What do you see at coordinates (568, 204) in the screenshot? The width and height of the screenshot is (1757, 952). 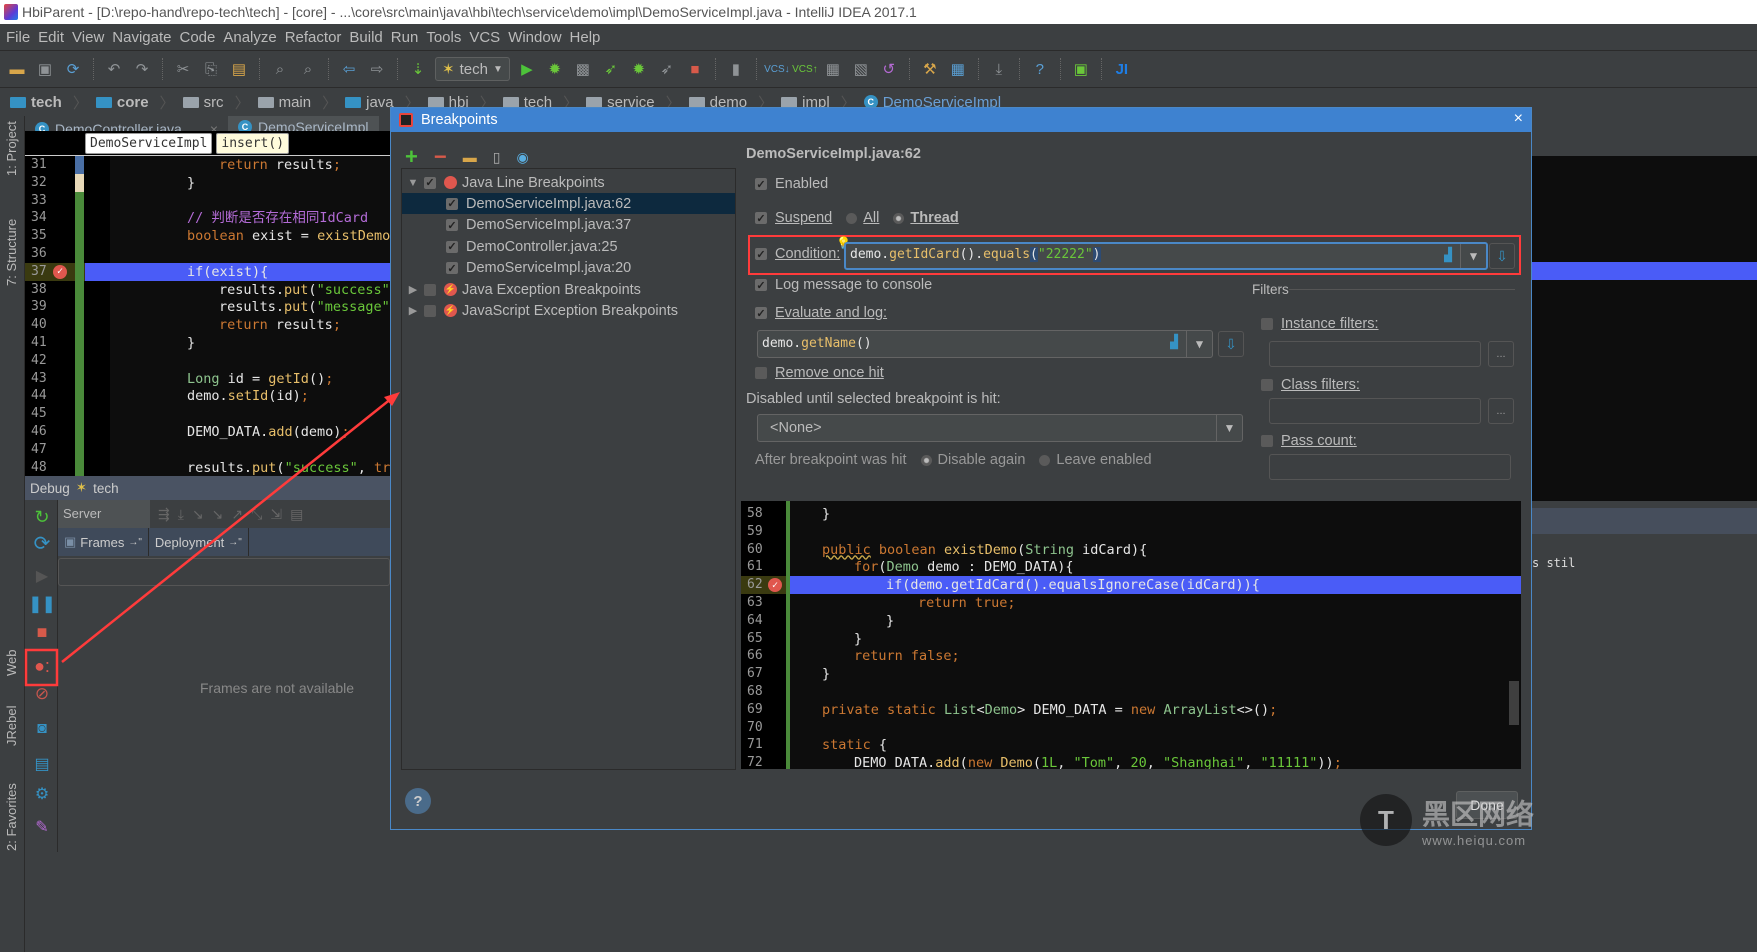 I see `breakpoint-item: ✓ DemoServiceImpl.java:62` at bounding box center [568, 204].